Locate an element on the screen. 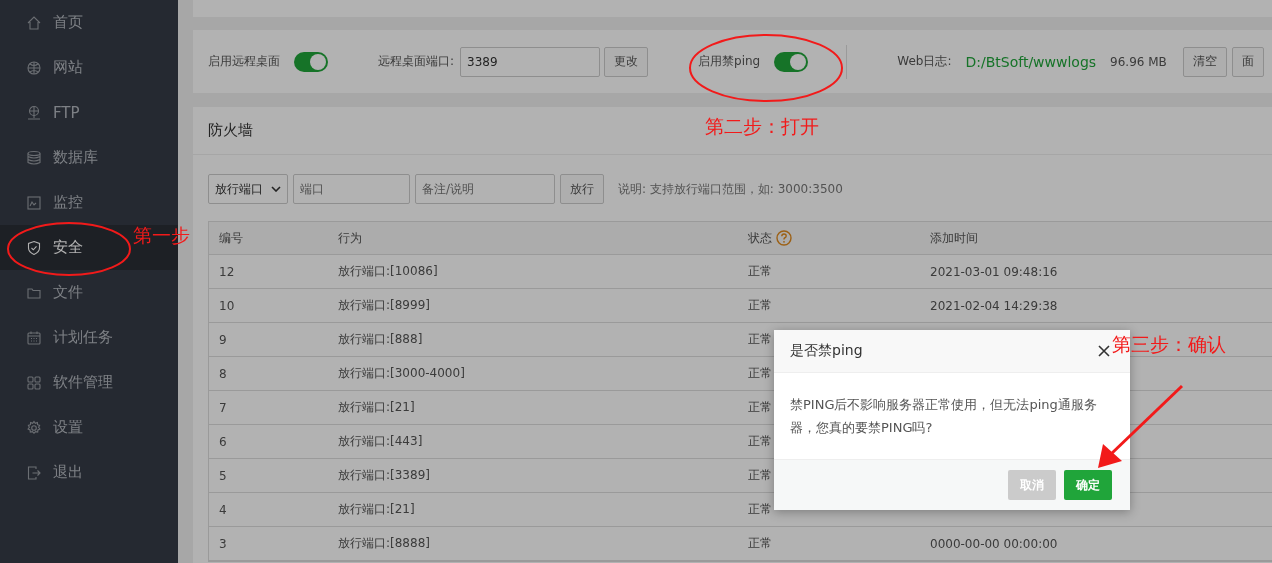  sidebar-item: FTP is located at coordinates (53, 112).